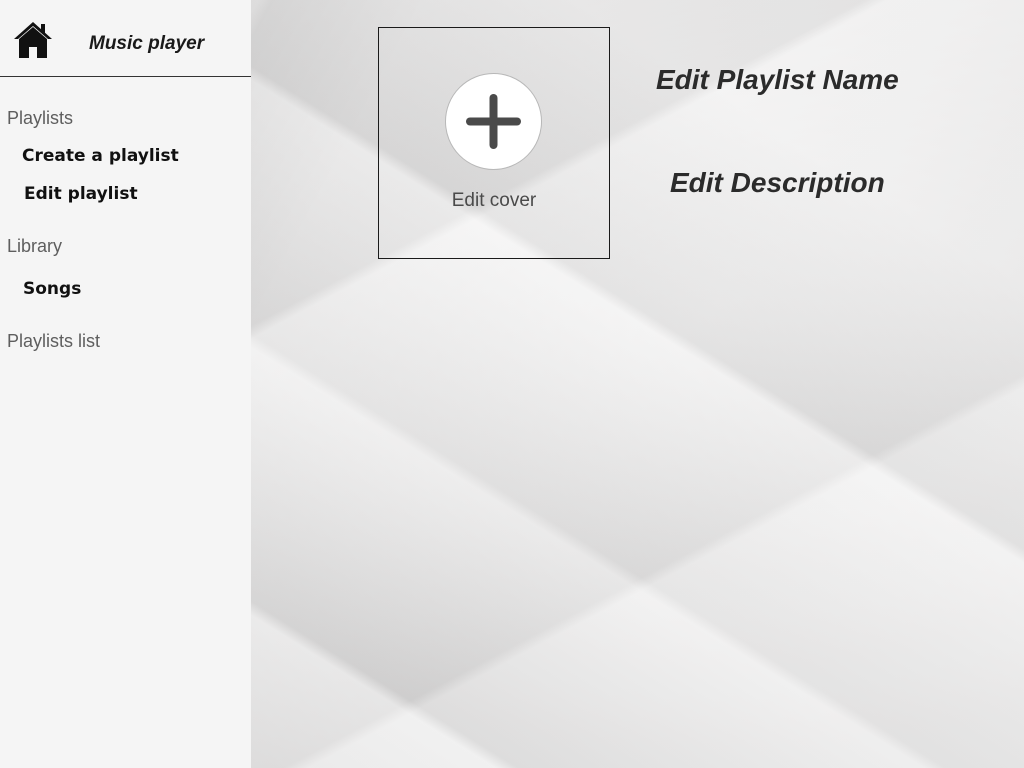  What do you see at coordinates (147, 43) in the screenshot?
I see `app-title: Music player` at bounding box center [147, 43].